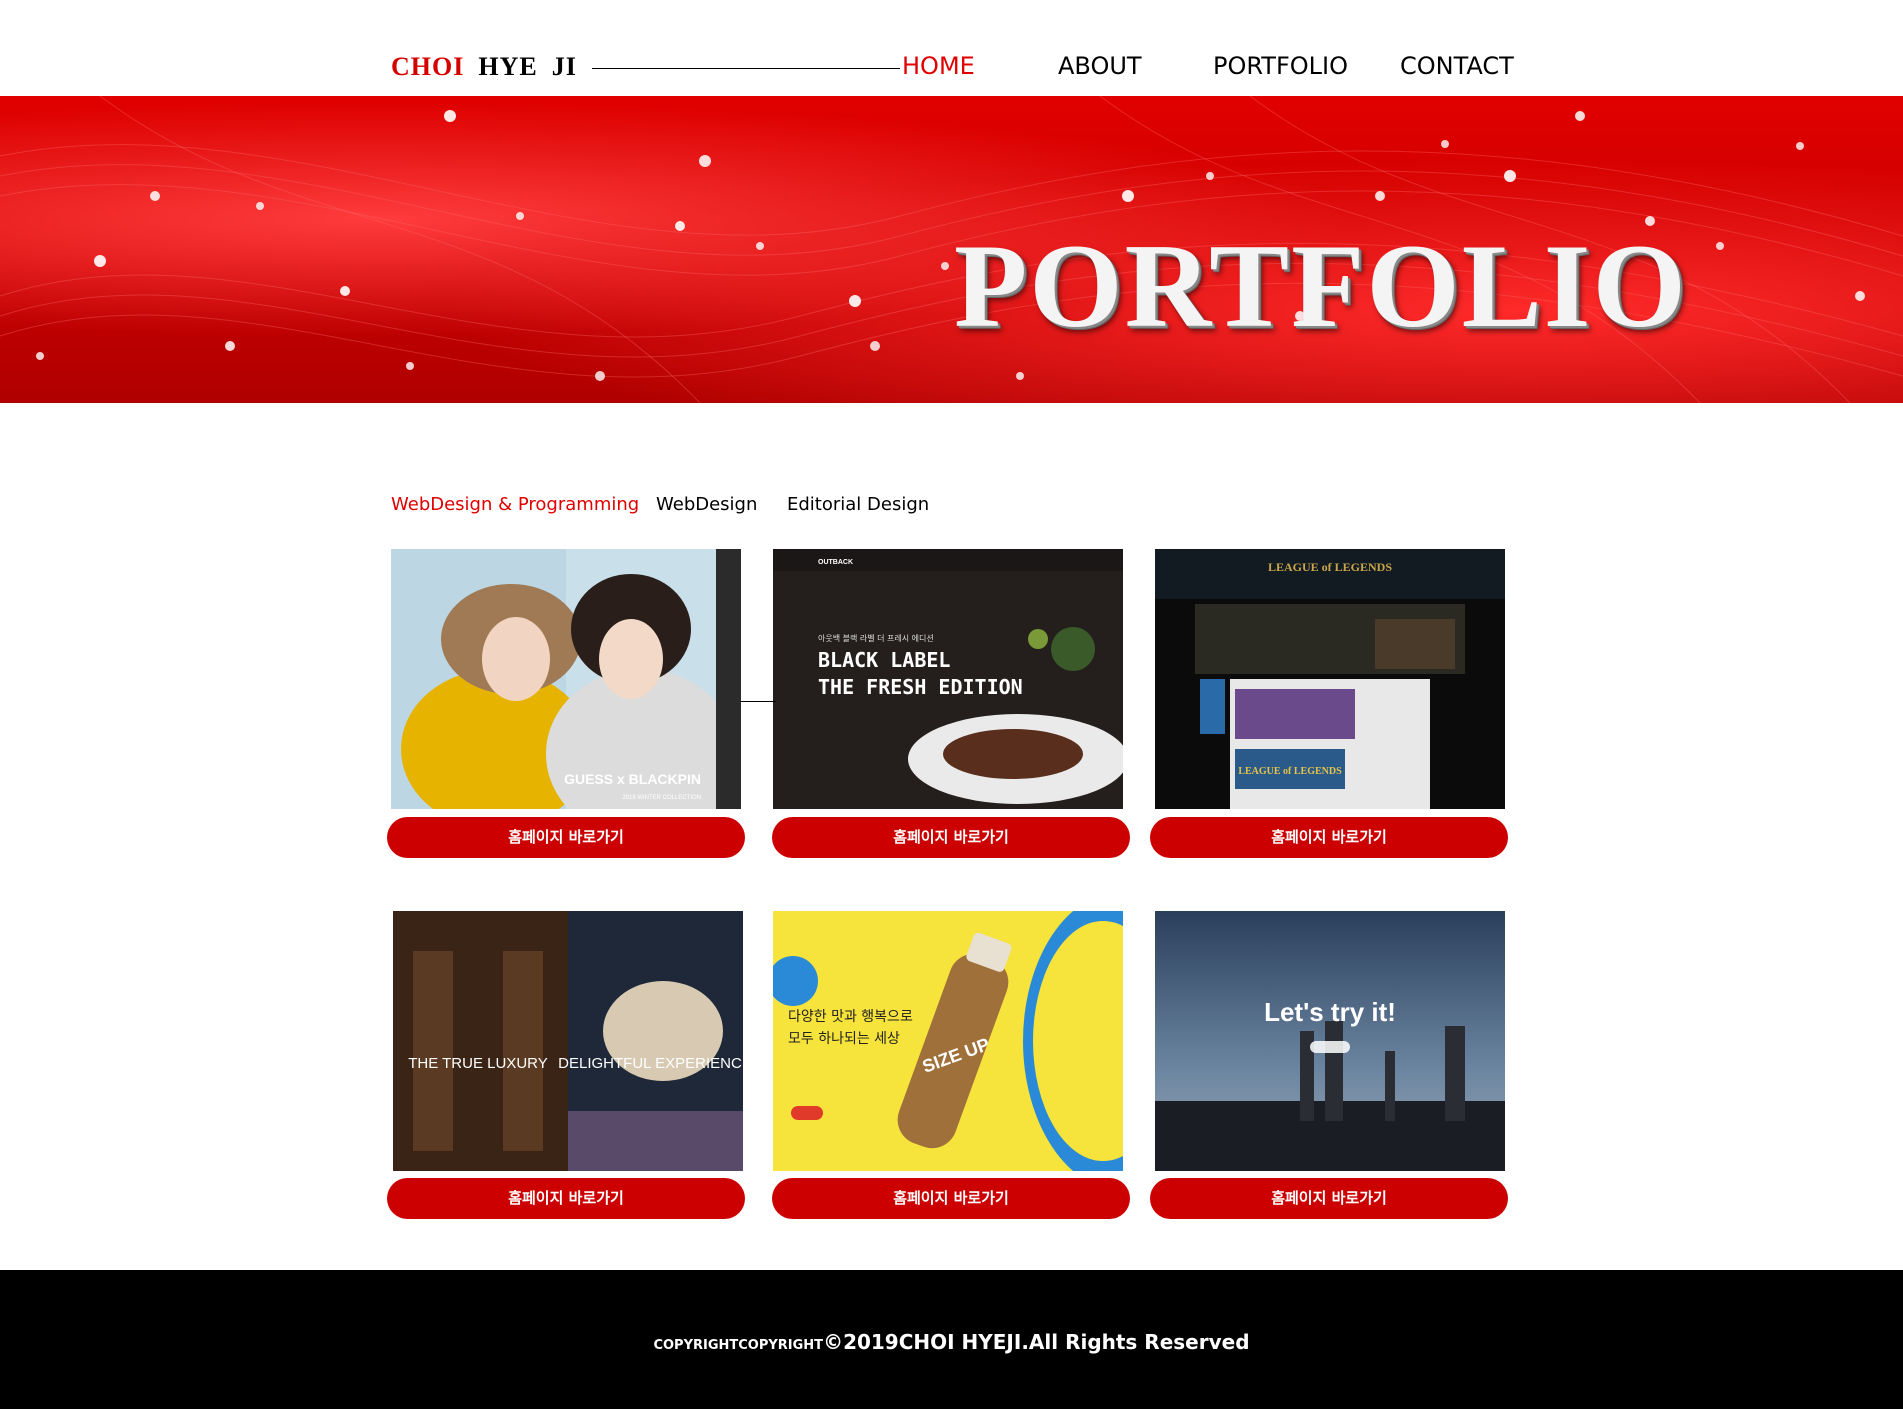  Describe the element at coordinates (1321, 285) in the screenshot. I see `hero-title: PORTFOLIO` at that location.